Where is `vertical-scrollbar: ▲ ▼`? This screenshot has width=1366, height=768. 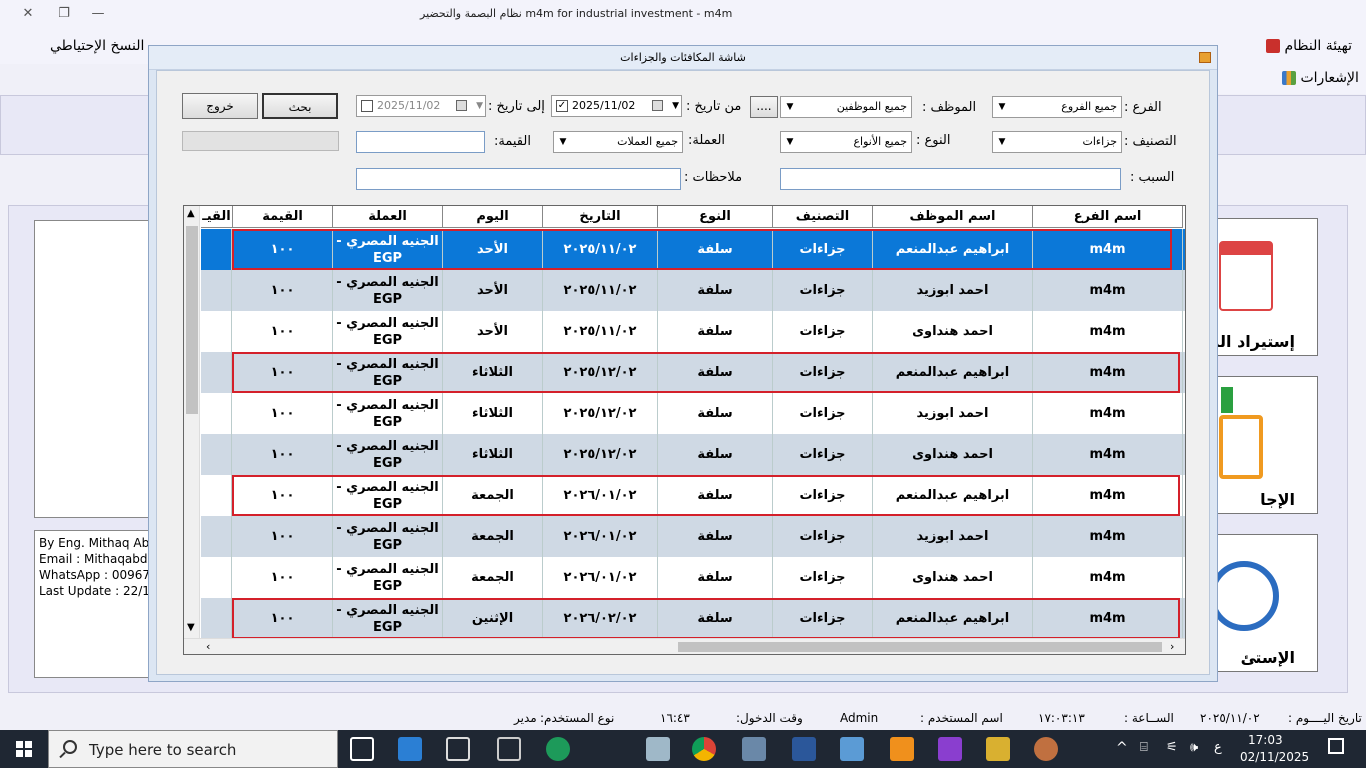
vertical-scrollbar: ▲ ▼ is located at coordinates (192, 422).